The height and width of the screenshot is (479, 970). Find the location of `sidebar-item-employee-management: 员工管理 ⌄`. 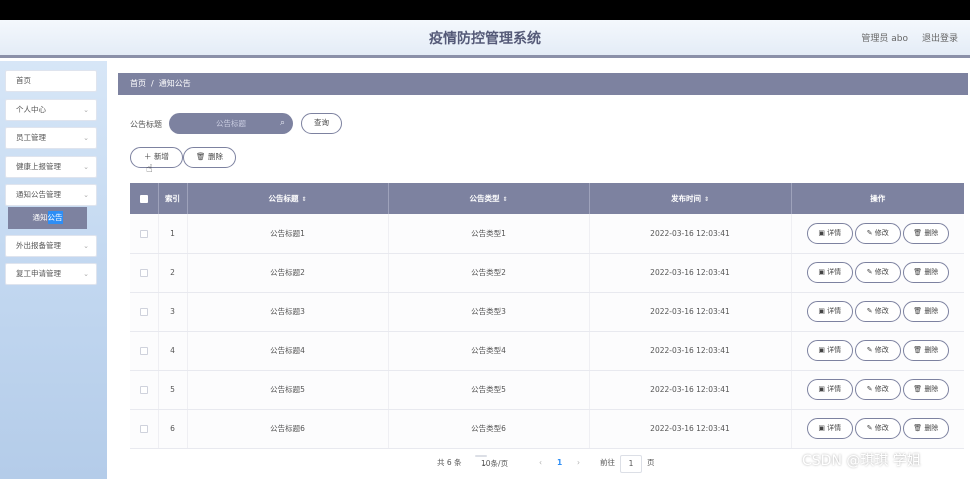

sidebar-item-employee-management: 员工管理 ⌄ is located at coordinates (51, 138).